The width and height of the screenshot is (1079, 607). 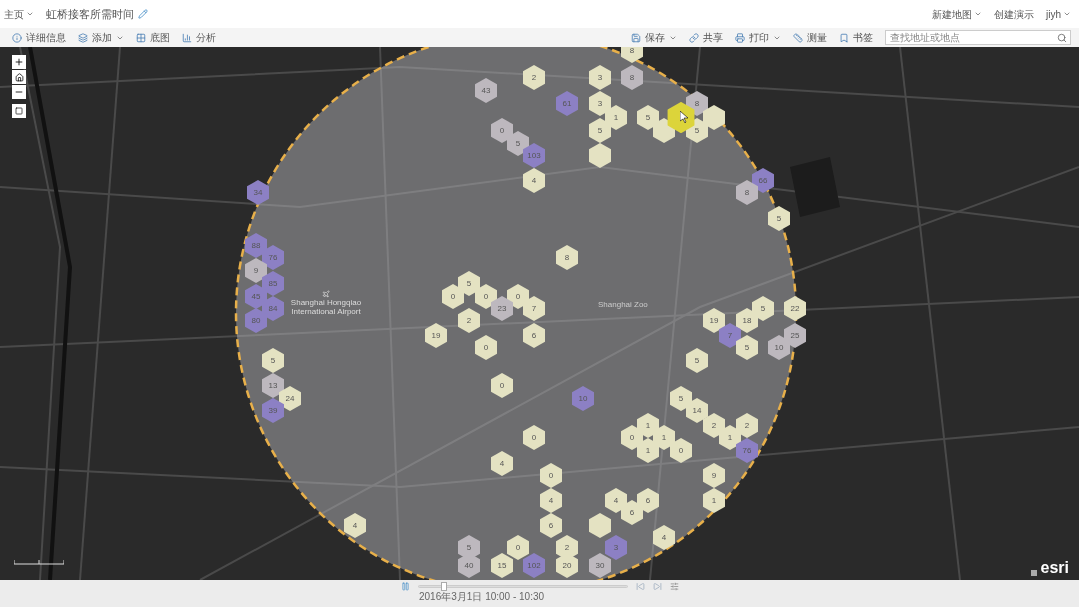 What do you see at coordinates (1058, 14) in the screenshot?
I see `header-menu-button: jiyh` at bounding box center [1058, 14].